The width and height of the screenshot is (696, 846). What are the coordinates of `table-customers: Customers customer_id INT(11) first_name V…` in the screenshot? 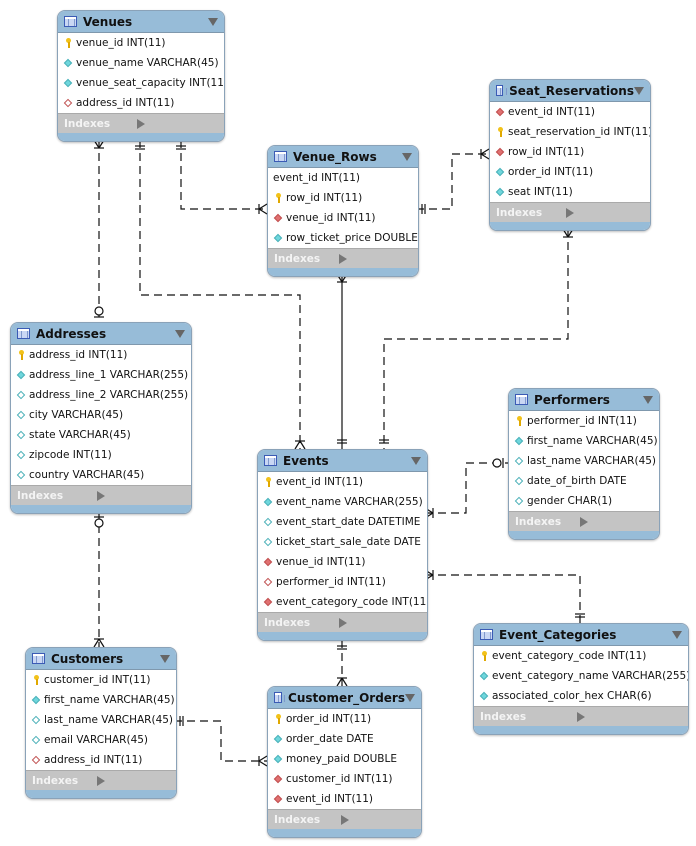 It's located at (101, 723).